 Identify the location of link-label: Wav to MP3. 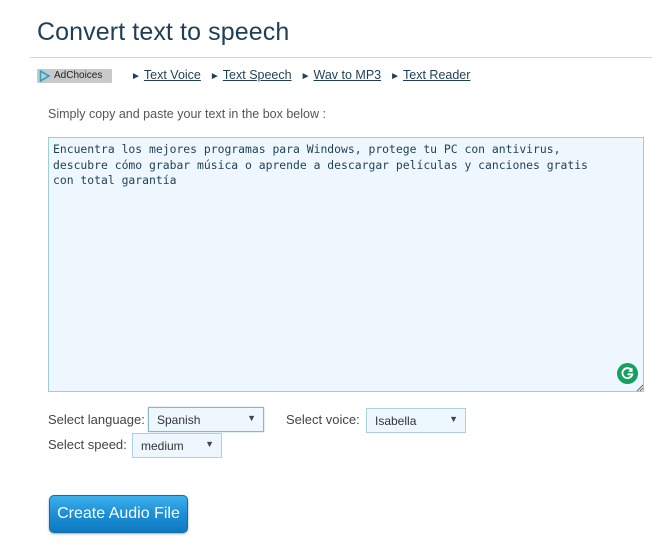
(347, 75).